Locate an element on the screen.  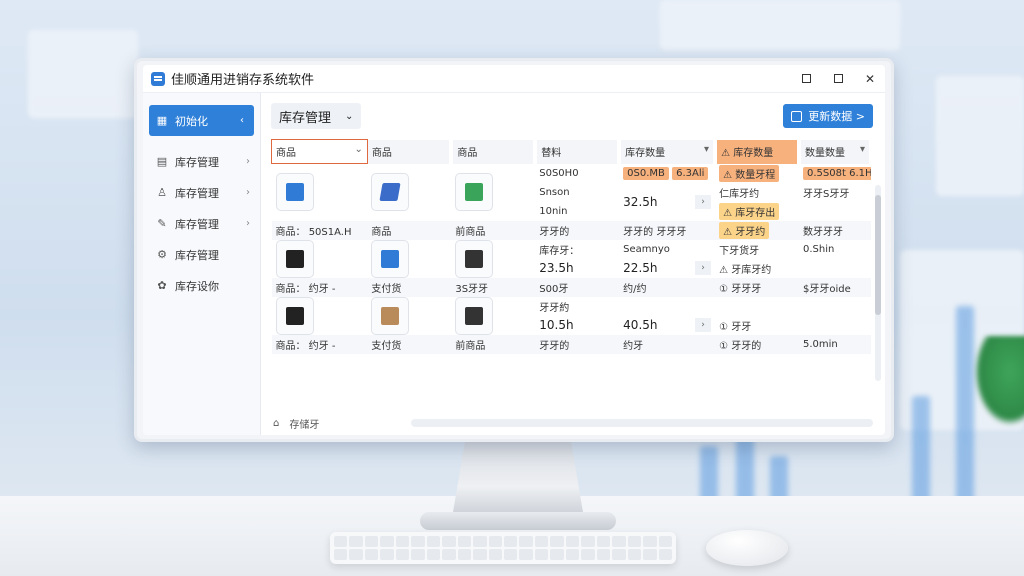
window-title: 佳顺通用进销存系统软件 is located at coordinates (243, 80).